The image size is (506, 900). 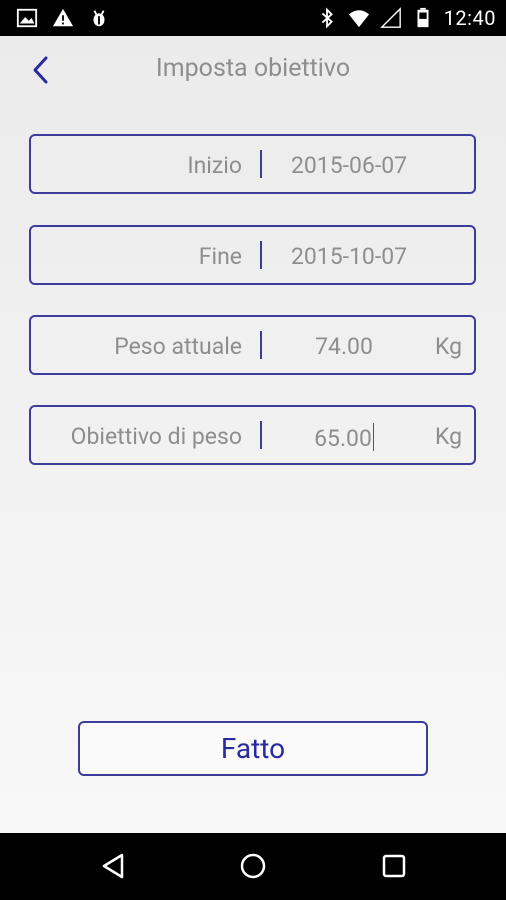 I want to click on current-weight-label: Peso attuale, so click(x=178, y=346).